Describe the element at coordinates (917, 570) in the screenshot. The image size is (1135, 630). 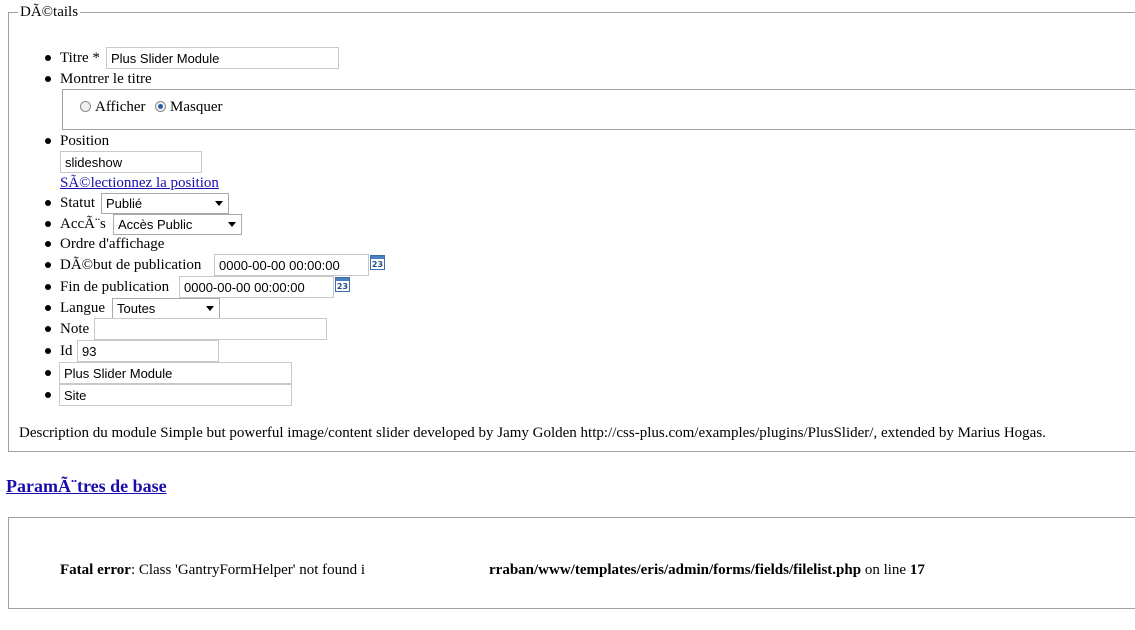
I see `error-line-number: 17` at that location.